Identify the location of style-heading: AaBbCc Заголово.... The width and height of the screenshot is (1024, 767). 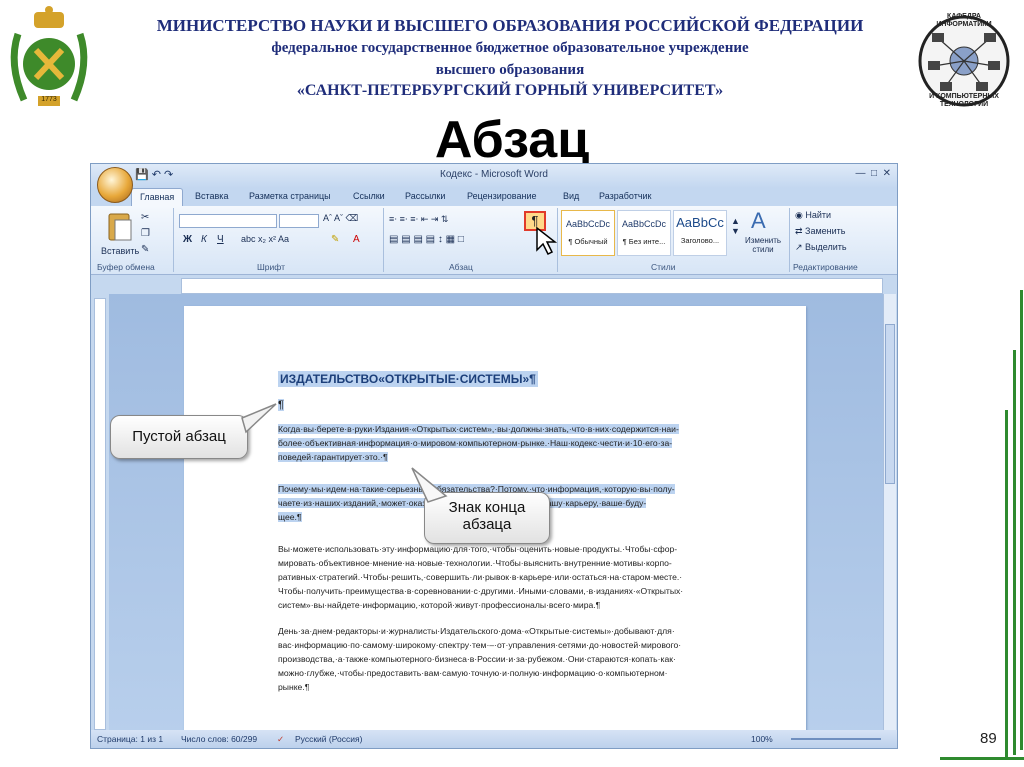
(700, 233).